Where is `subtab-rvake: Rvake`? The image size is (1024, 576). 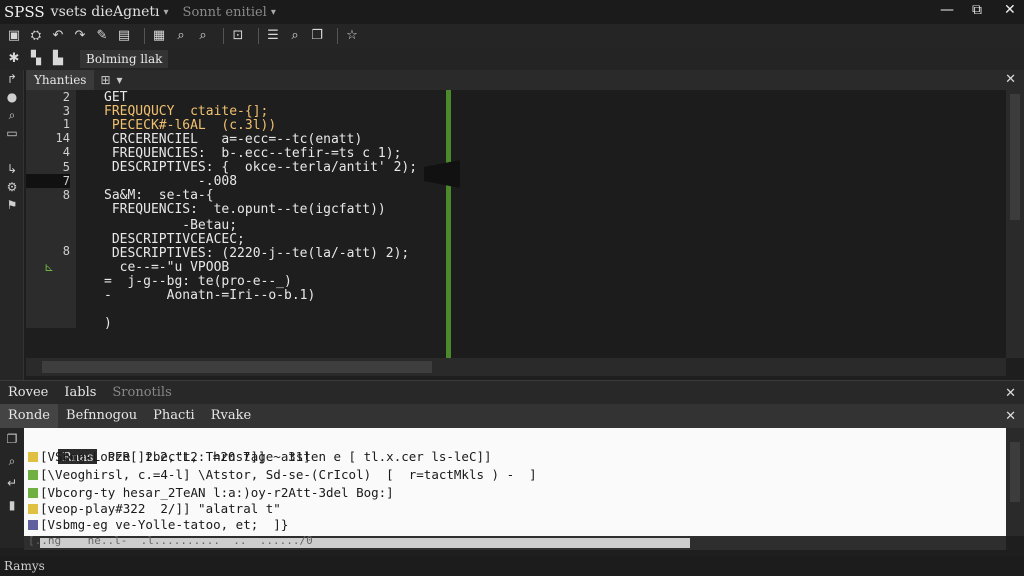 subtab-rvake: Rvake is located at coordinates (231, 416).